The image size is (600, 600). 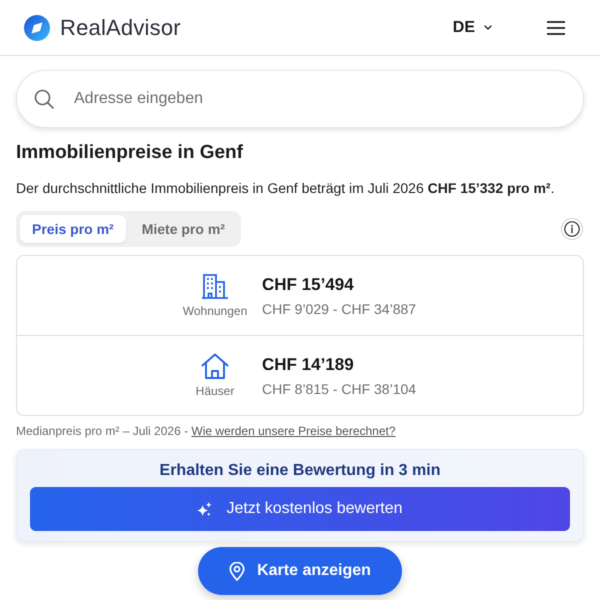 I want to click on building-icon, so click(x=215, y=286).